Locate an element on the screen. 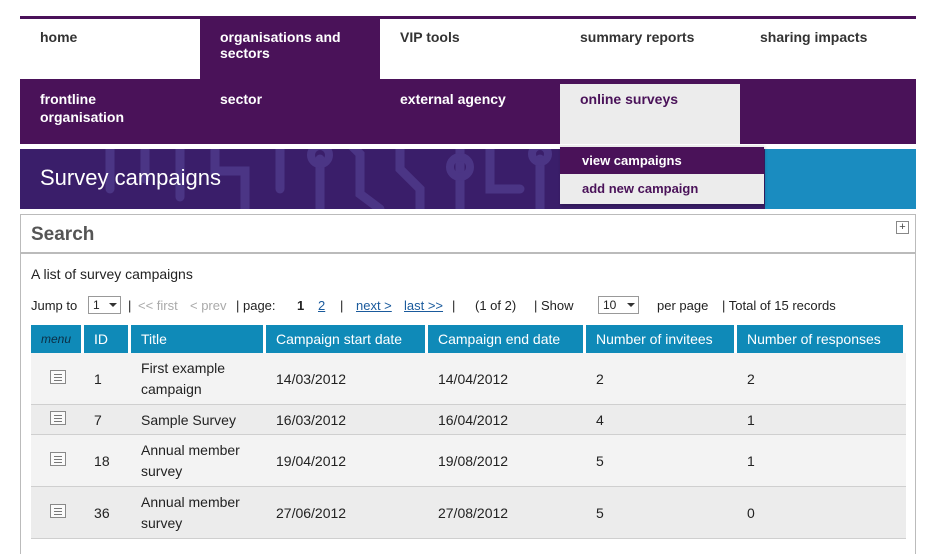  nav-home: home is located at coordinates (110, 49).